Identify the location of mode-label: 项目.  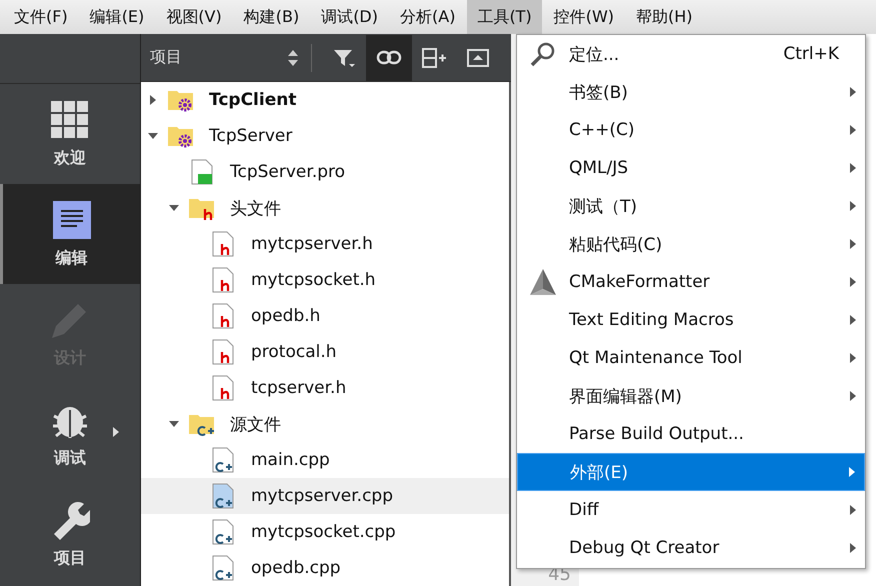
(70, 558).